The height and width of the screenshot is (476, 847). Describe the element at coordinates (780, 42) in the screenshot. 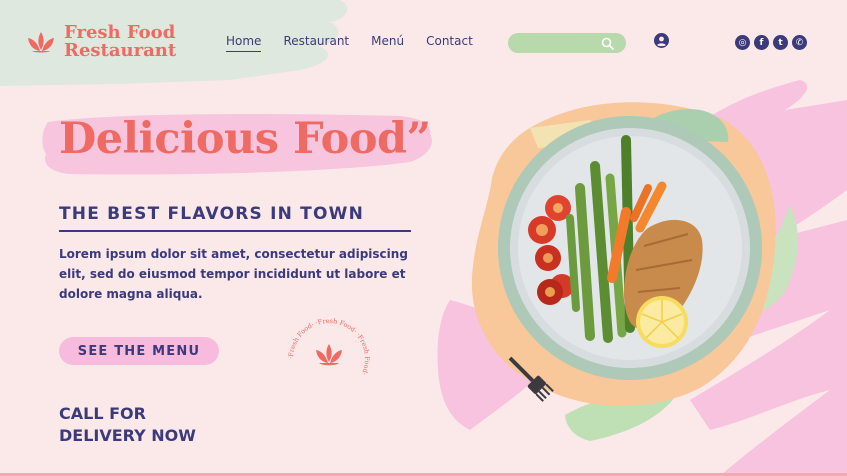

I see `twitter-icon: t` at that location.